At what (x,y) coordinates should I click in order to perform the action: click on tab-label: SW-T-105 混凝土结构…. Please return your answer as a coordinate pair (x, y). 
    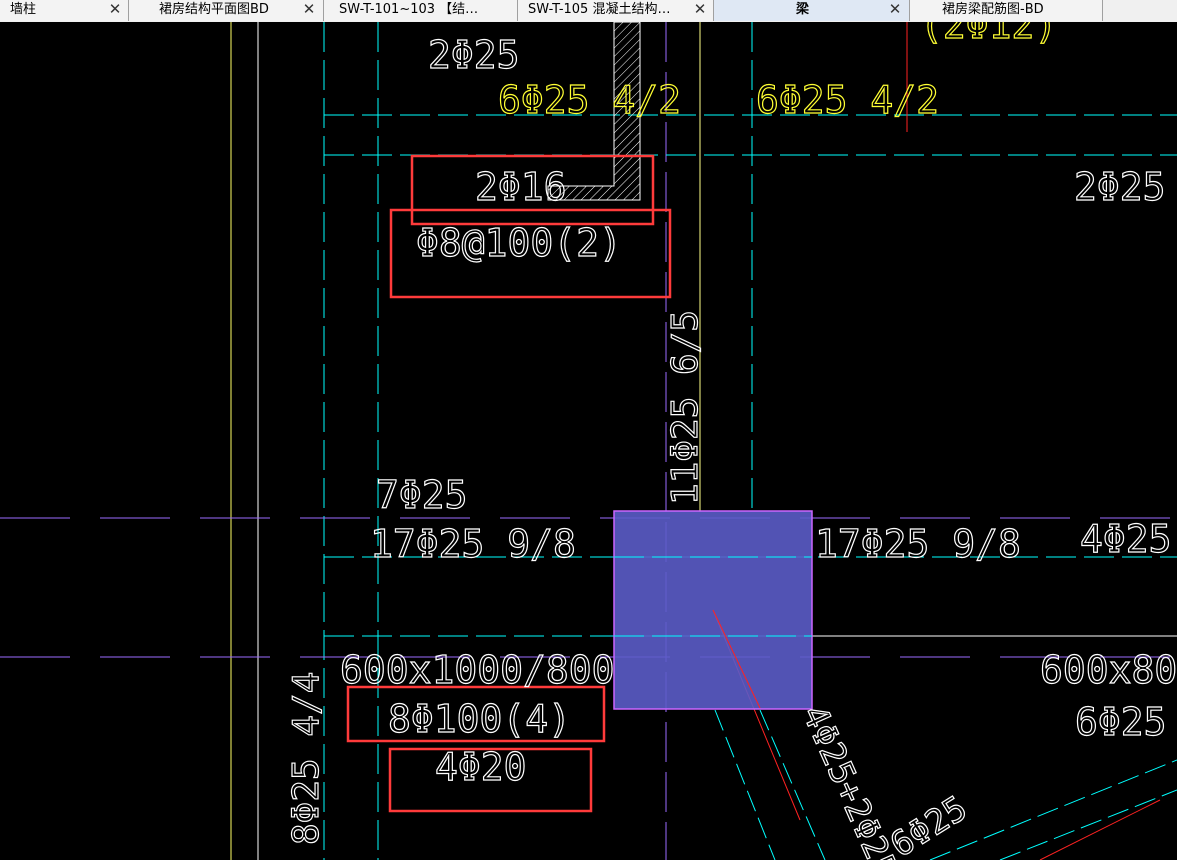
    Looking at the image, I should click on (599, 9).